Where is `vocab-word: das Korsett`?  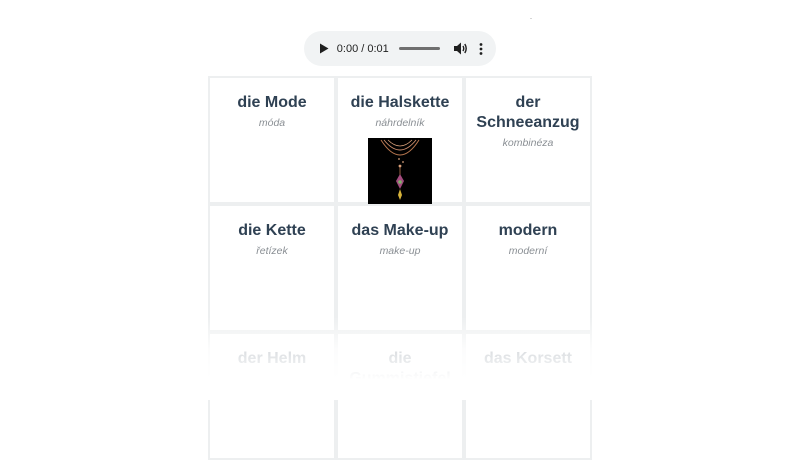 vocab-word: das Korsett is located at coordinates (528, 358).